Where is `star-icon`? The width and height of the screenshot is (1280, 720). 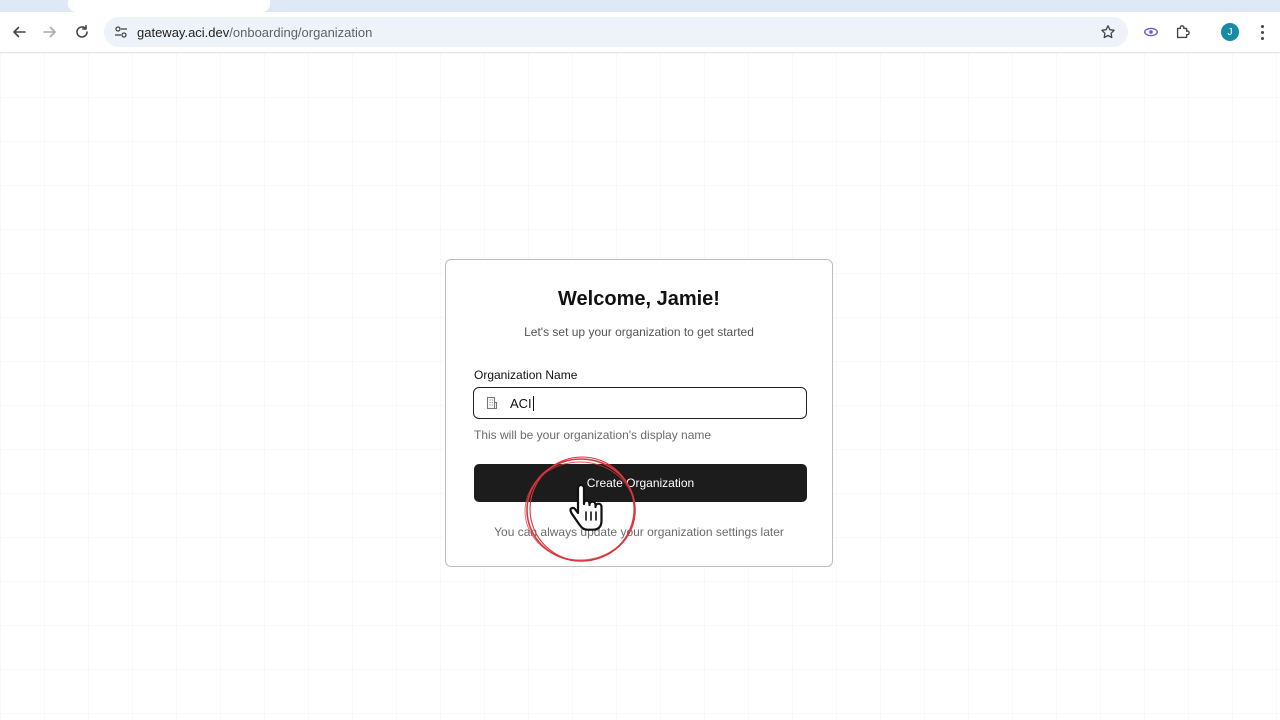 star-icon is located at coordinates (1108, 32).